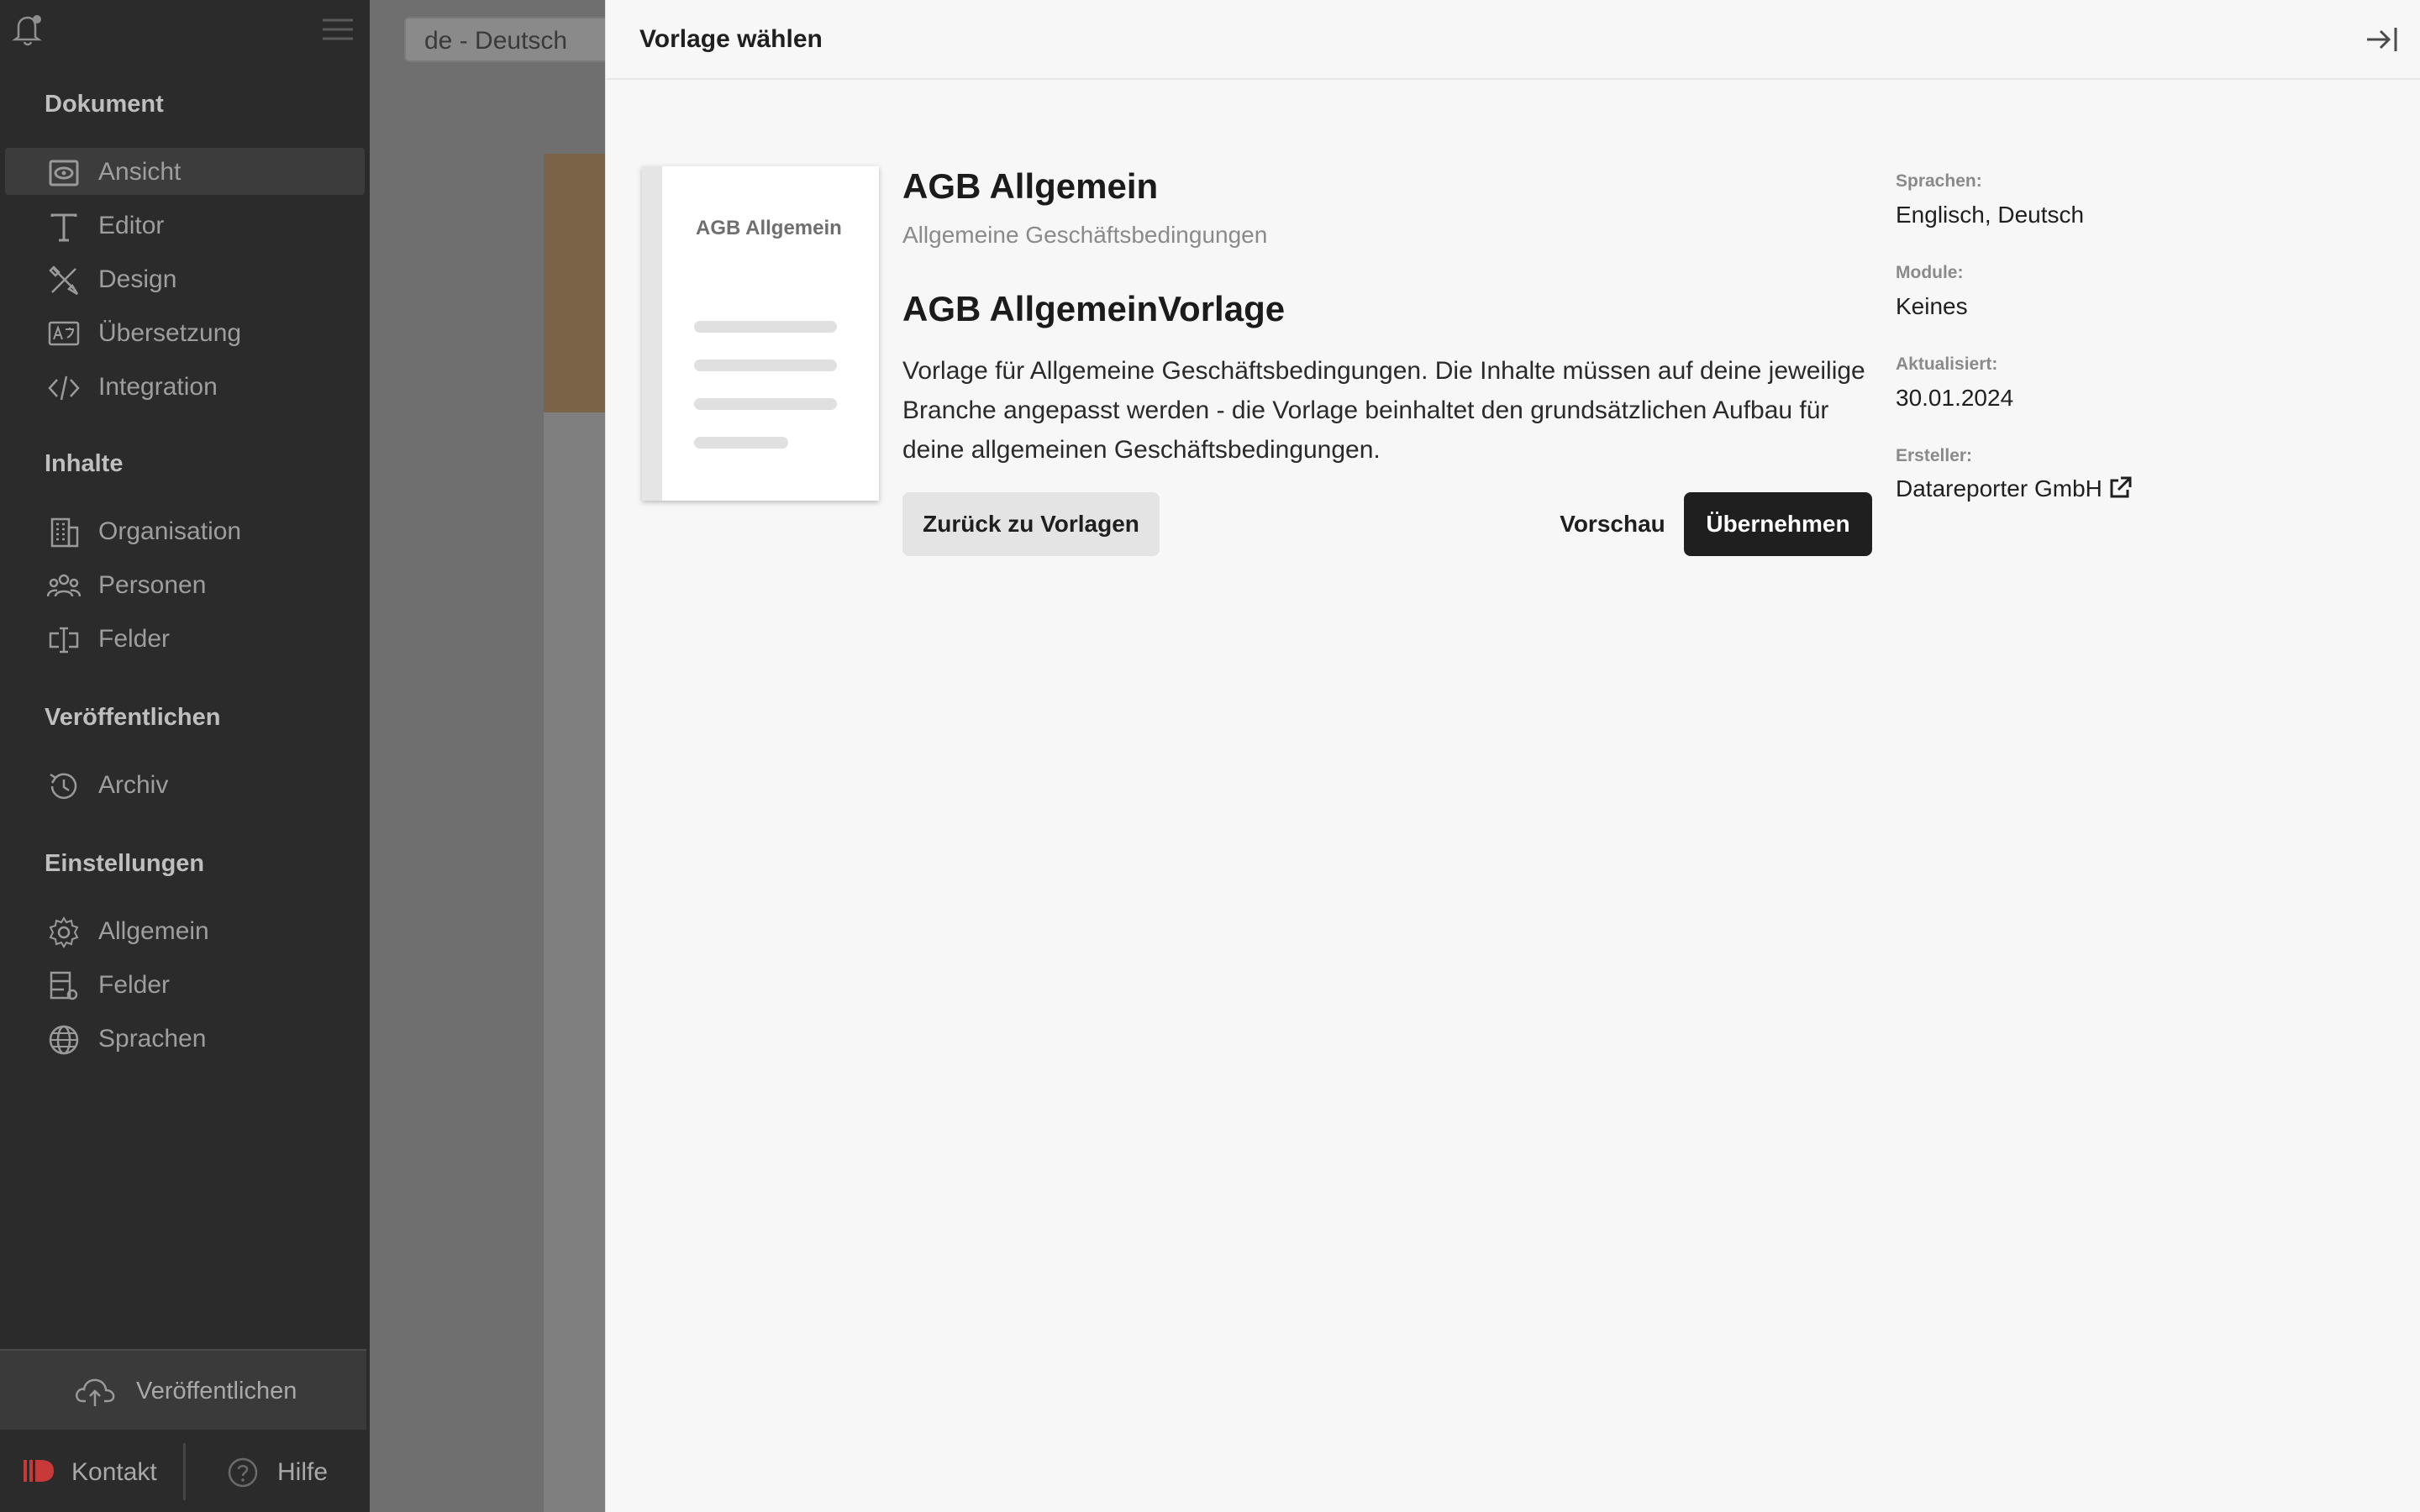 The width and height of the screenshot is (2420, 1512). Describe the element at coordinates (125, 863) in the screenshot. I see `section-title-einstellungen: Einstellungen` at that location.